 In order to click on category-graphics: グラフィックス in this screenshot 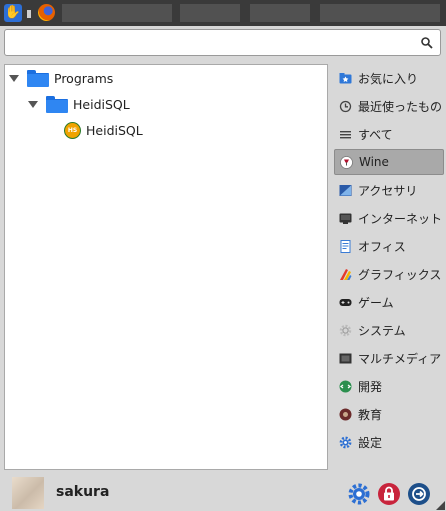, I will do `click(389, 274)`.